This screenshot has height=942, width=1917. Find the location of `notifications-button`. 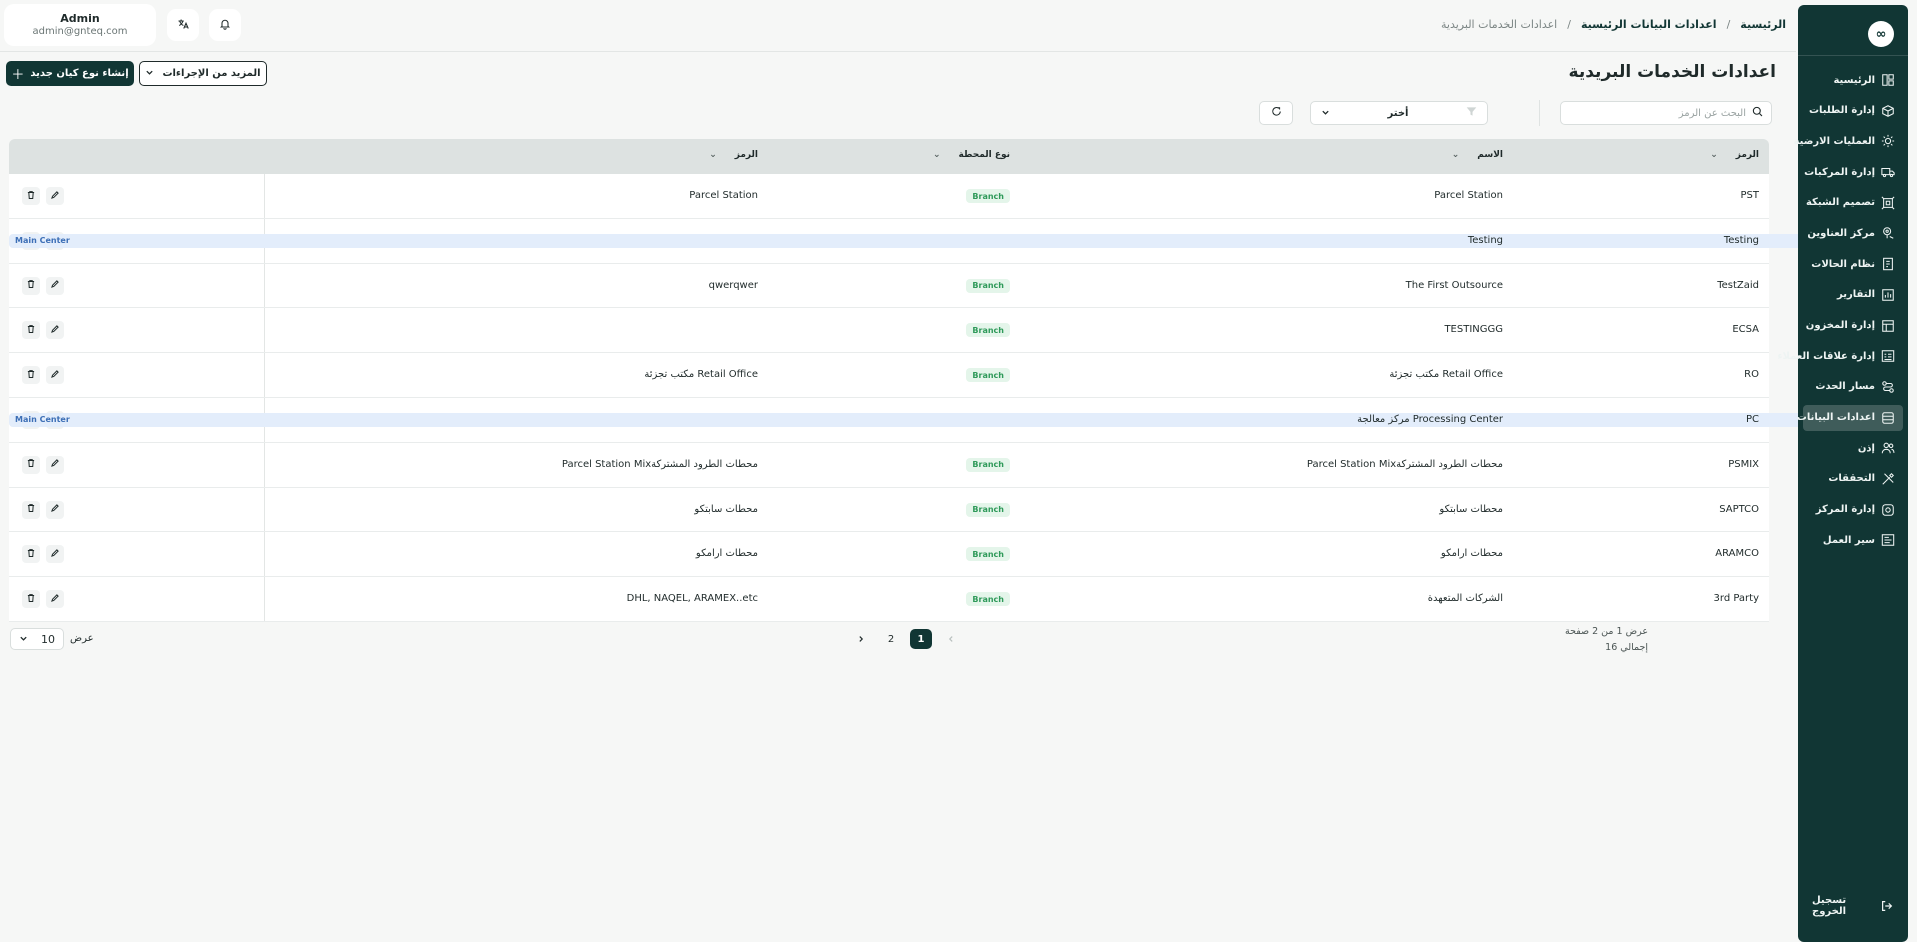

notifications-button is located at coordinates (225, 25).